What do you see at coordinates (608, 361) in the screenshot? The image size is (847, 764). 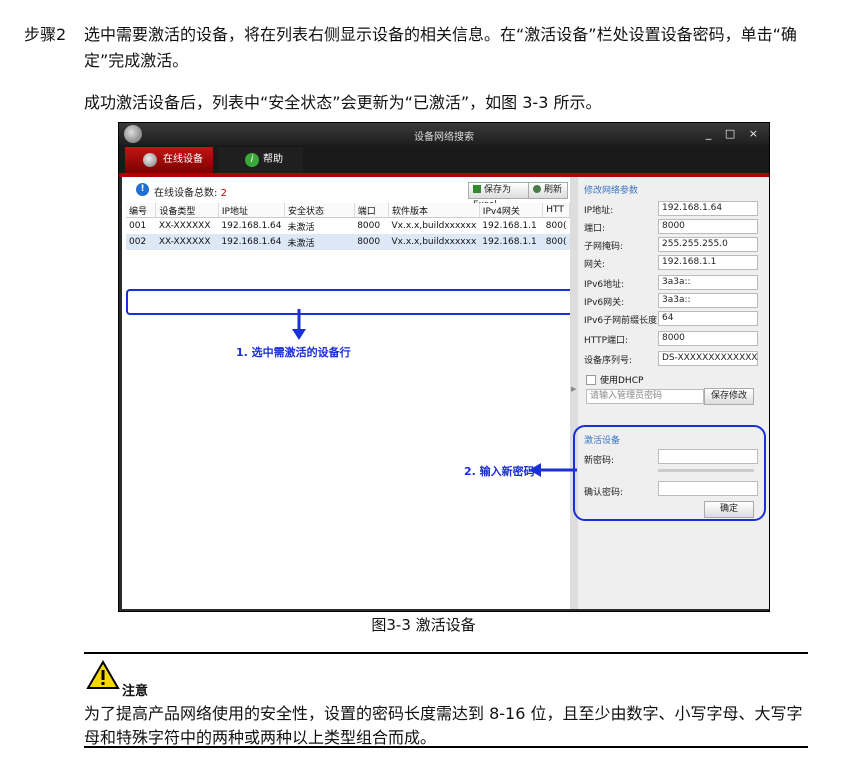 I see `field-label: 设备序列号:` at bounding box center [608, 361].